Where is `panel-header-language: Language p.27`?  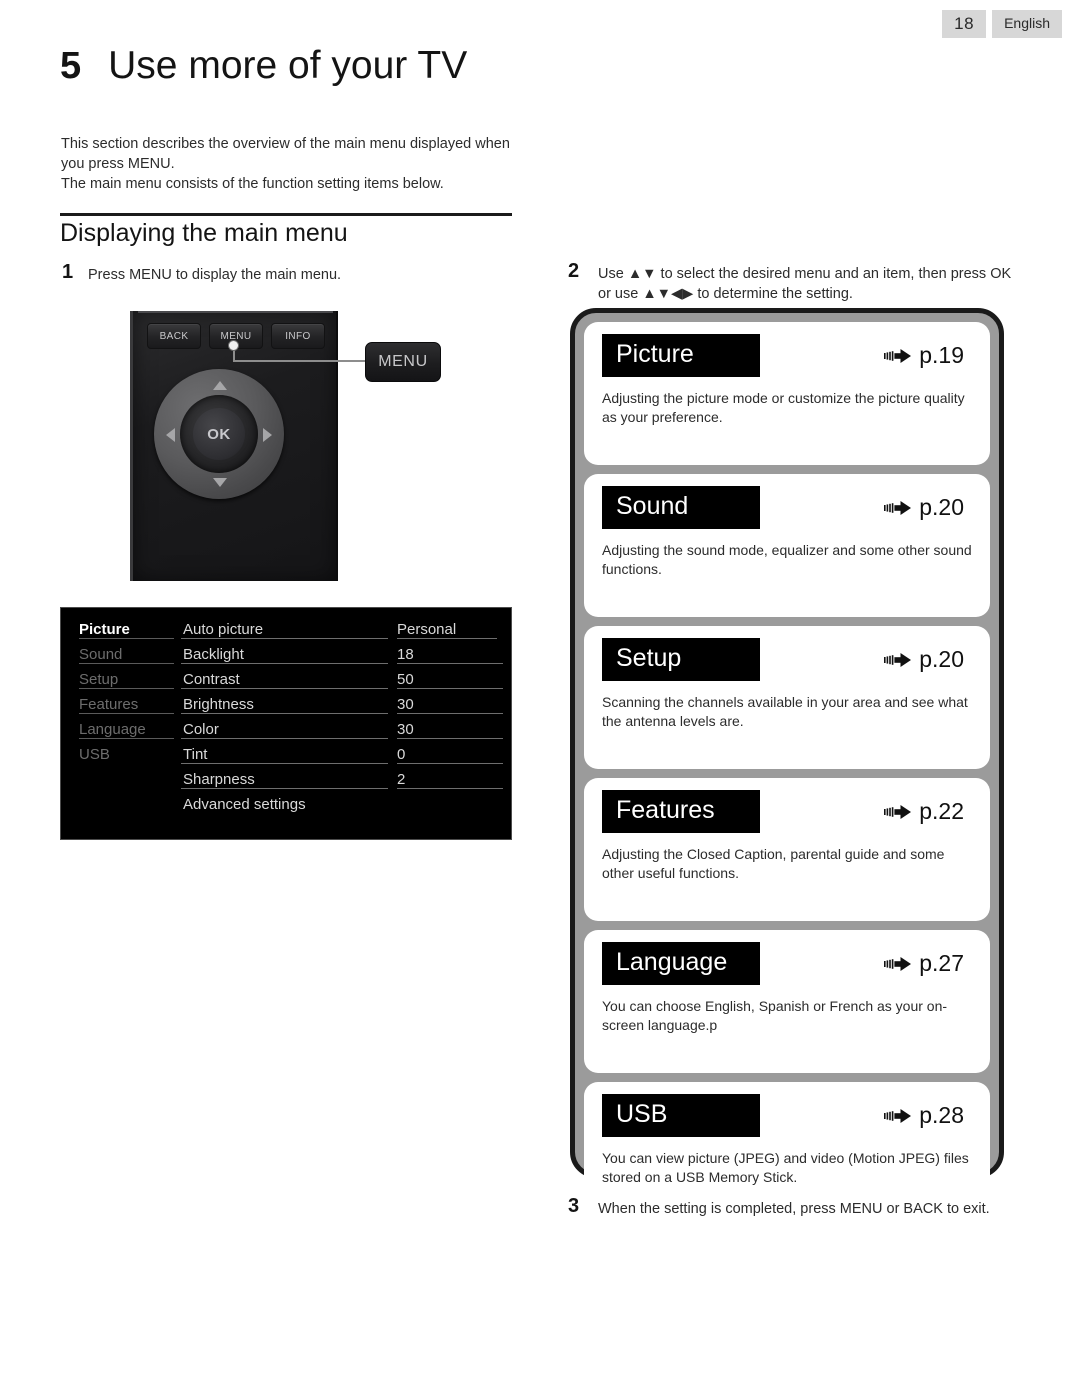
panel-header-language: Language p.27 is located at coordinates (787, 963).